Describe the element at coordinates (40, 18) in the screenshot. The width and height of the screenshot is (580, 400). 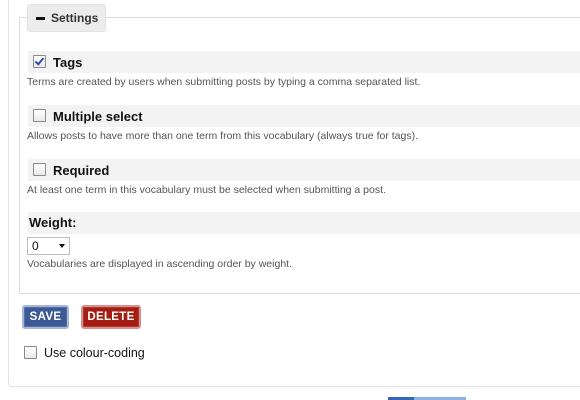
I see `collapse-minus-icon` at that location.